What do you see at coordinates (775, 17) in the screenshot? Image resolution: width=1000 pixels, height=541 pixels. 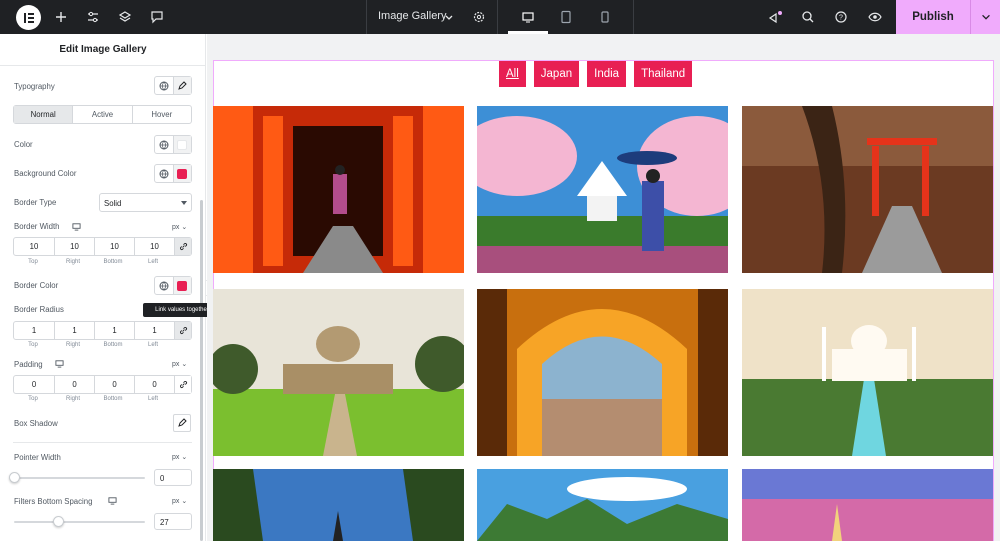 I see `whats-new-icon` at bounding box center [775, 17].